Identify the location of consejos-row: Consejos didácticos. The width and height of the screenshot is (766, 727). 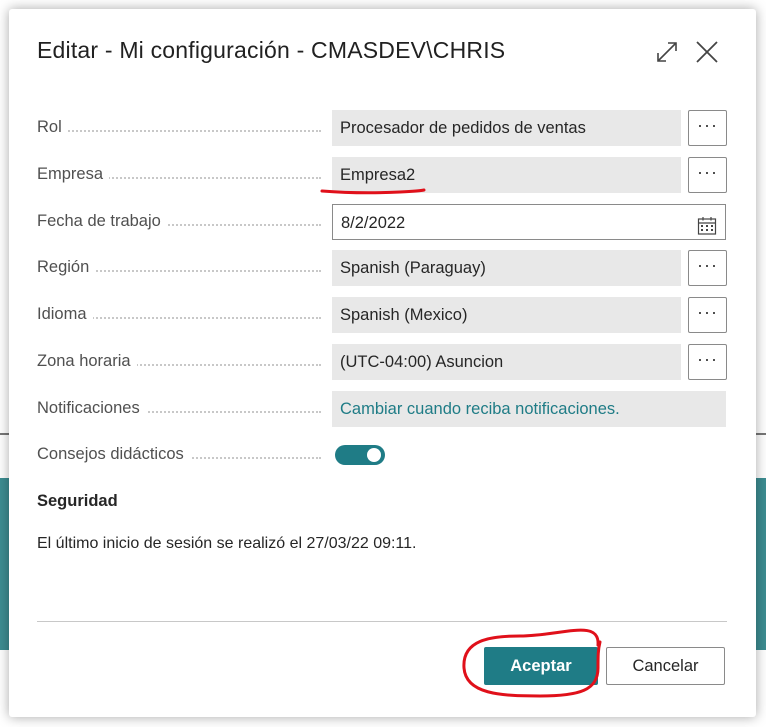
(382, 455).